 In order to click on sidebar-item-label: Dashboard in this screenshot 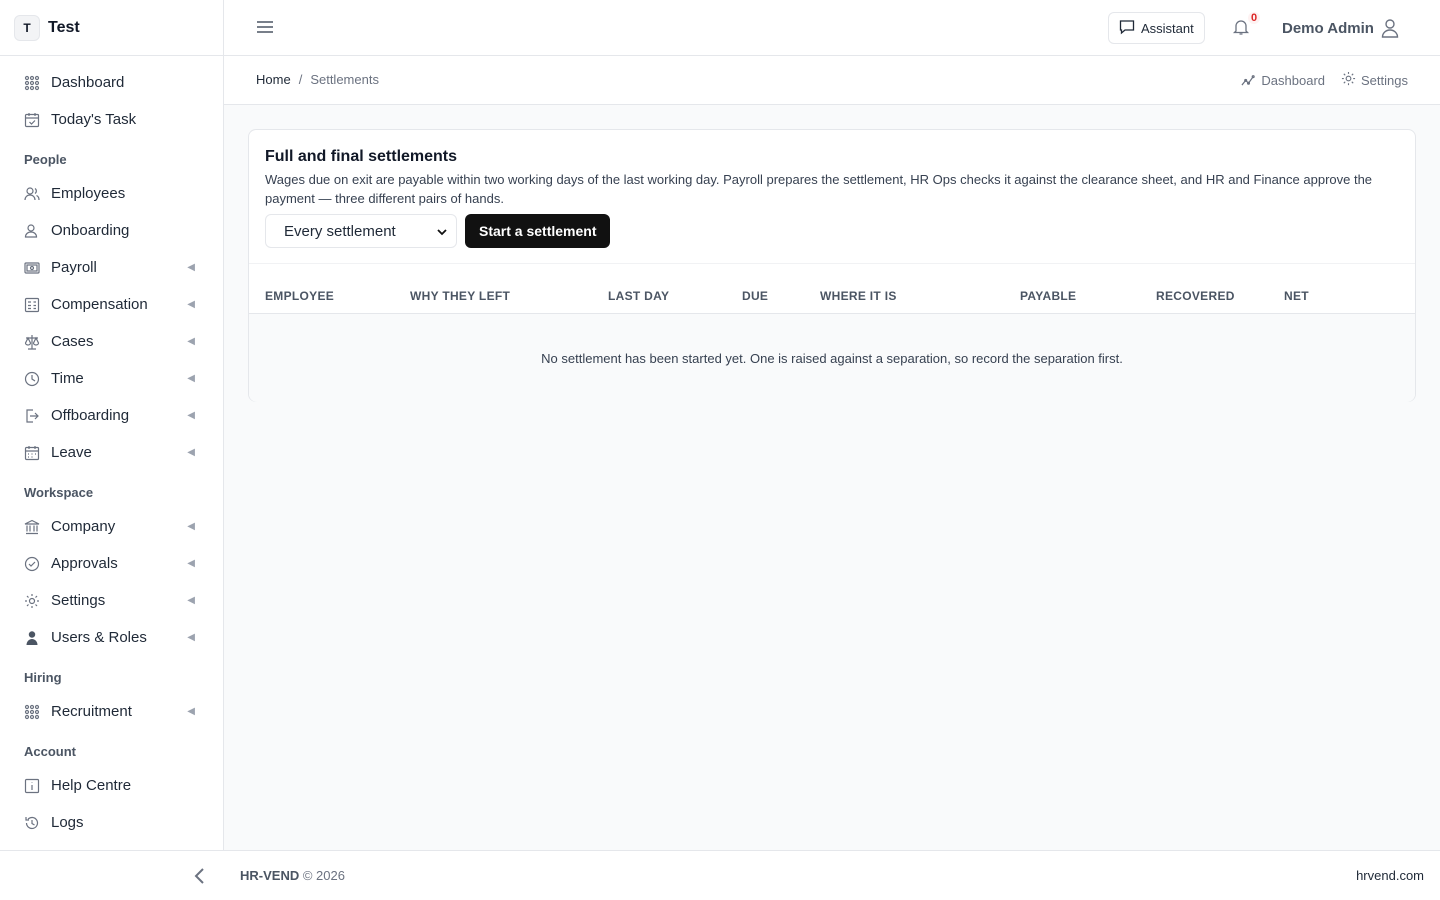, I will do `click(88, 82)`.